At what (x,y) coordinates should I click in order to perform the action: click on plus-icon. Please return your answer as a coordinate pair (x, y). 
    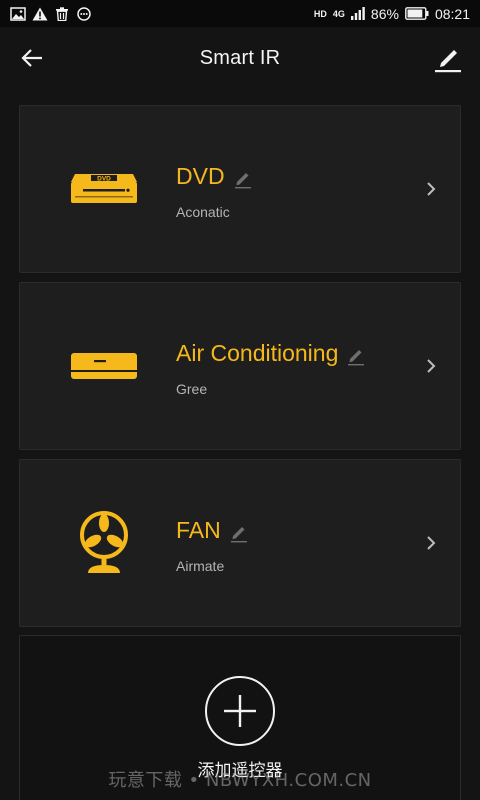
    Looking at the image, I should click on (240, 711).